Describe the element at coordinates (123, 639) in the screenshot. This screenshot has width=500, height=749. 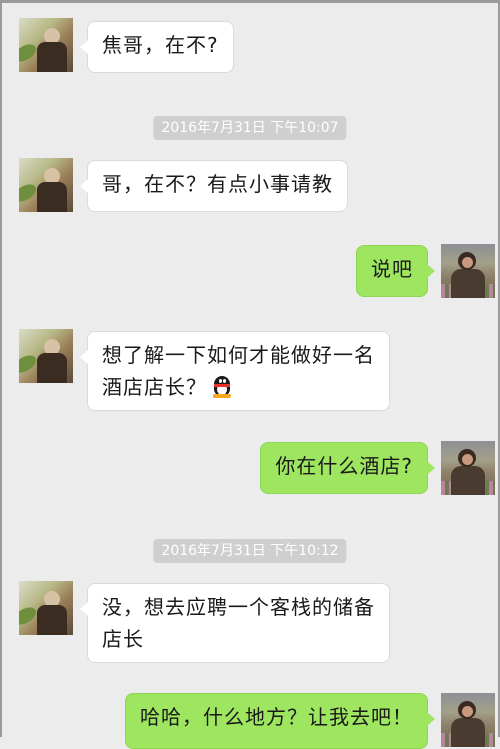
I see `message-text-line: 店长` at that location.